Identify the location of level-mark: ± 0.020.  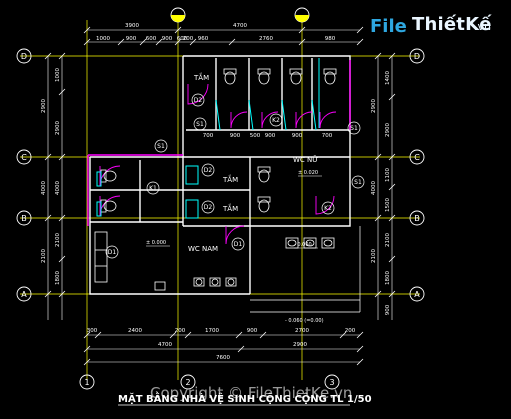
(308, 173).